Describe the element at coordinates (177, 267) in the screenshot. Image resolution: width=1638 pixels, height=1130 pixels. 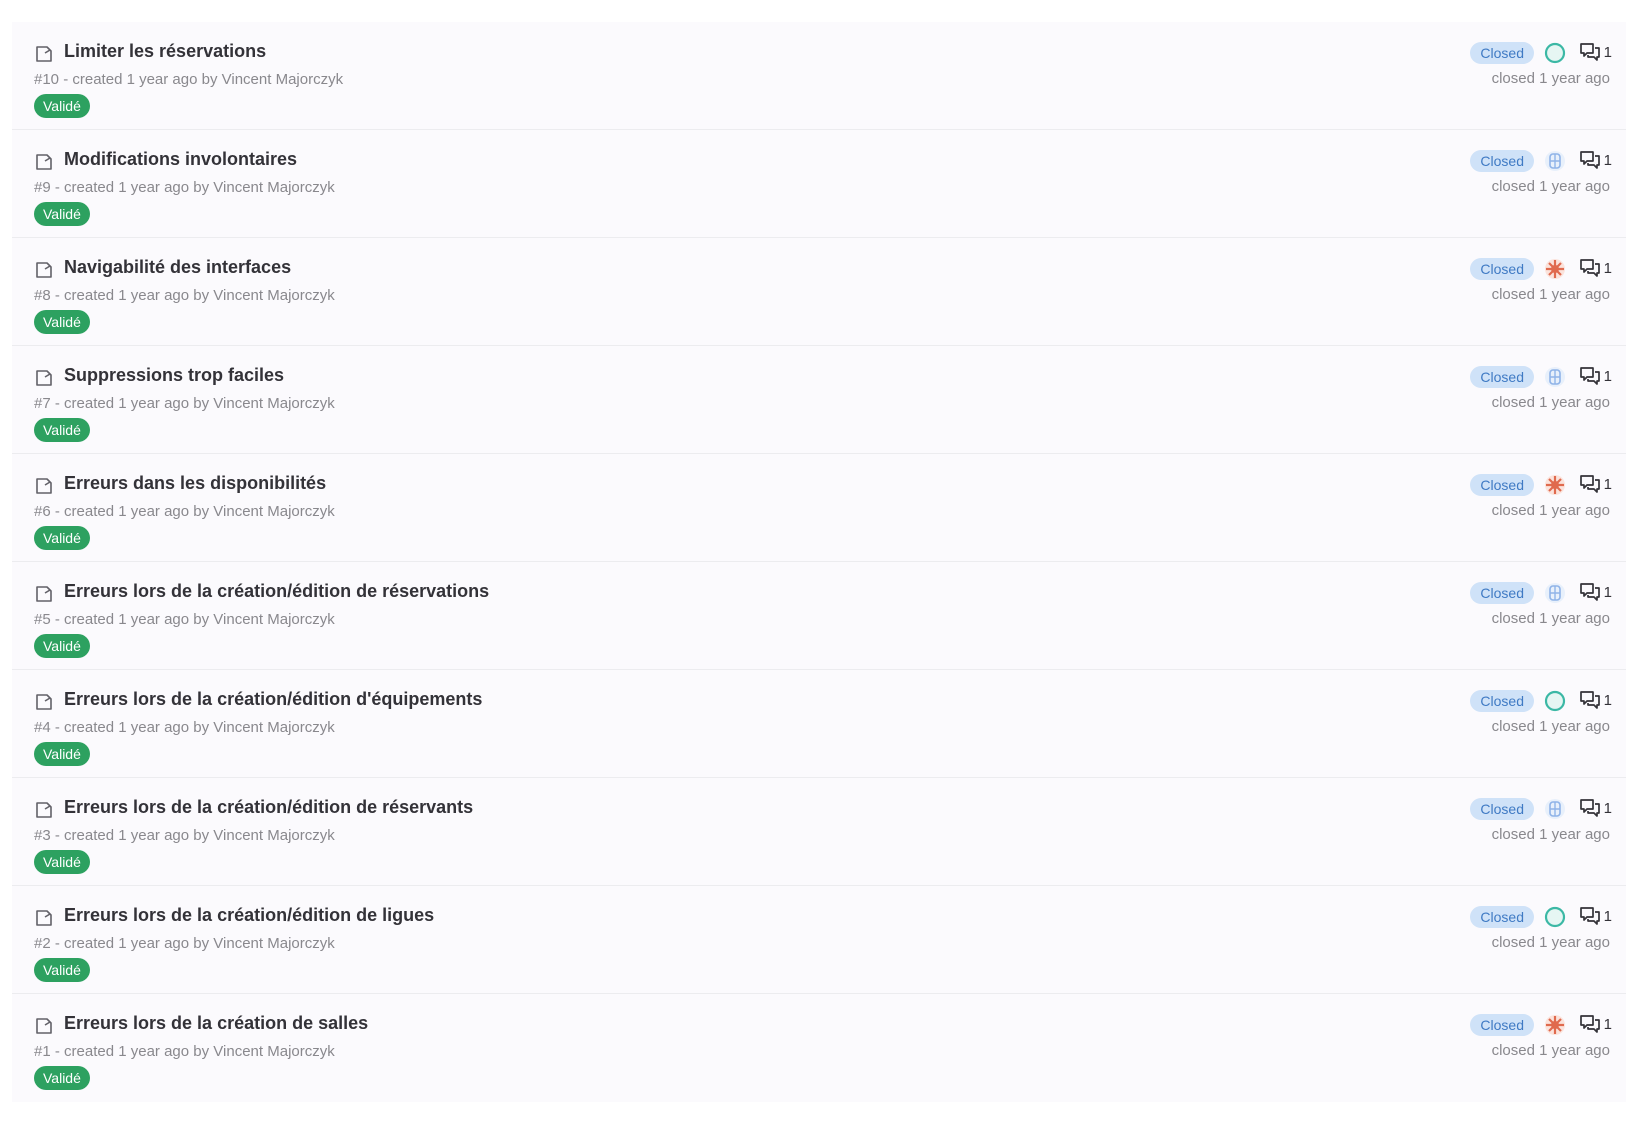
I see `issue-title: Navigabilité des interfaces` at that location.